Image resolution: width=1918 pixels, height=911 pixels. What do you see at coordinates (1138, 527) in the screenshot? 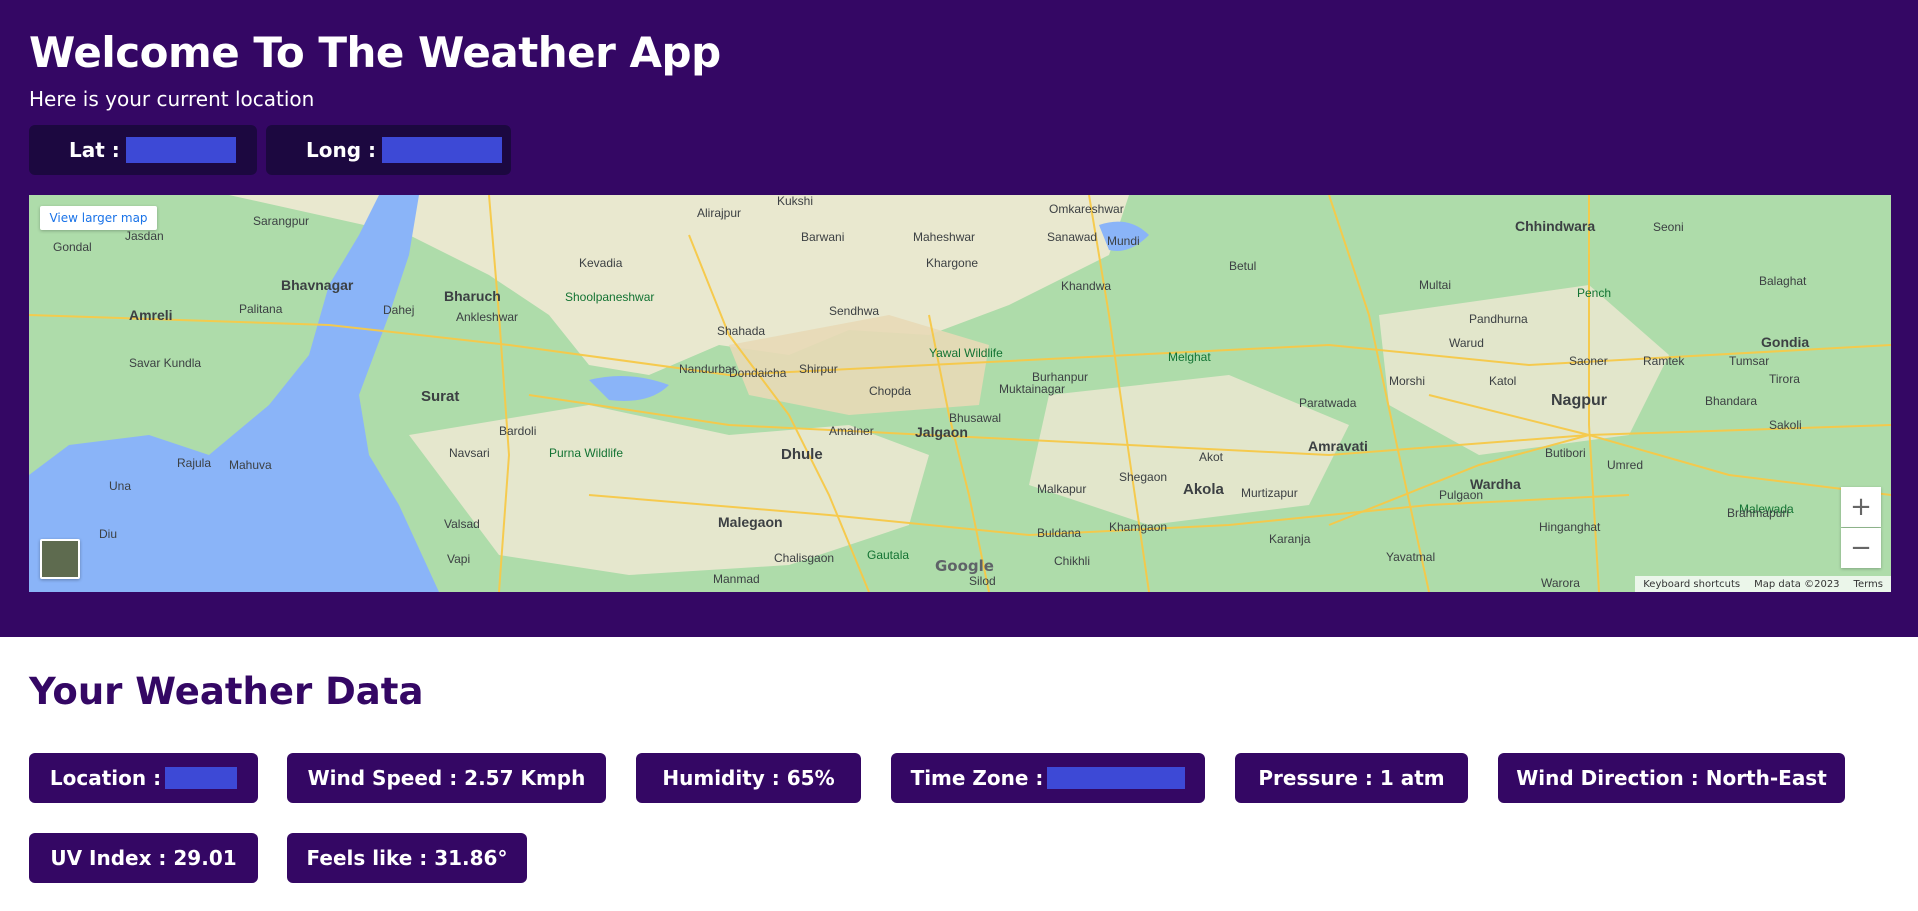
I see `svg-text: Khamgaon` at bounding box center [1138, 527].